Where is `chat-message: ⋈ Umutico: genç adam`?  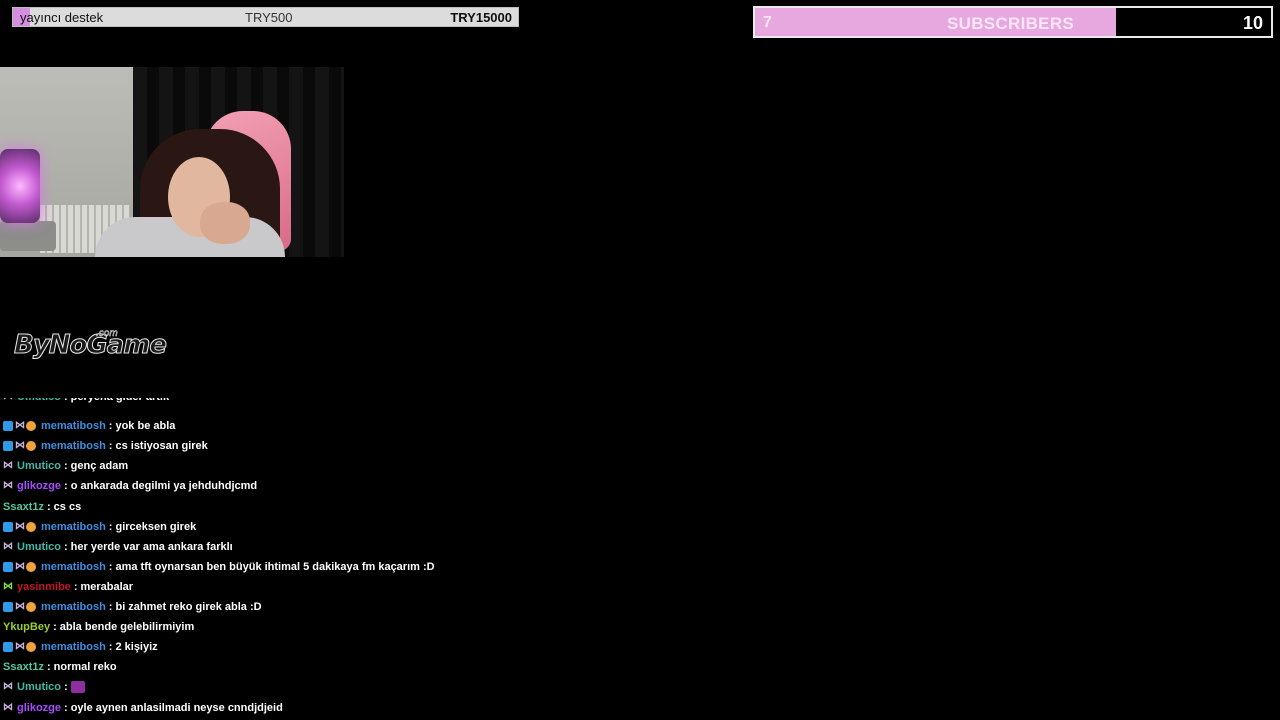
chat-message: ⋈ Umutico: genç adam is located at coordinates (65, 466).